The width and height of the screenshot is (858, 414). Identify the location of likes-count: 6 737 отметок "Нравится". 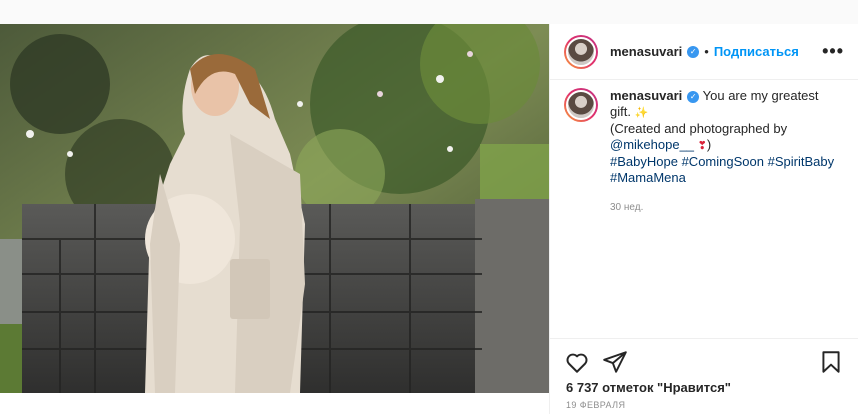
(648, 387).